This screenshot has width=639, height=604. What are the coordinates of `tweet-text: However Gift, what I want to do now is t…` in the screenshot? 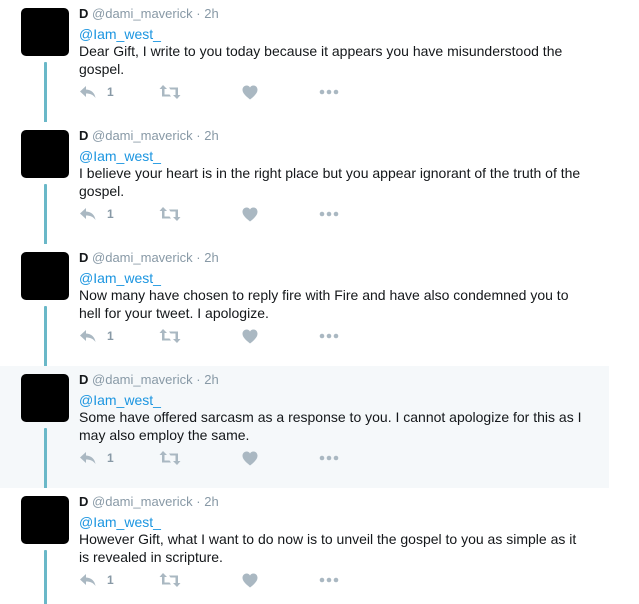 It's located at (328, 548).